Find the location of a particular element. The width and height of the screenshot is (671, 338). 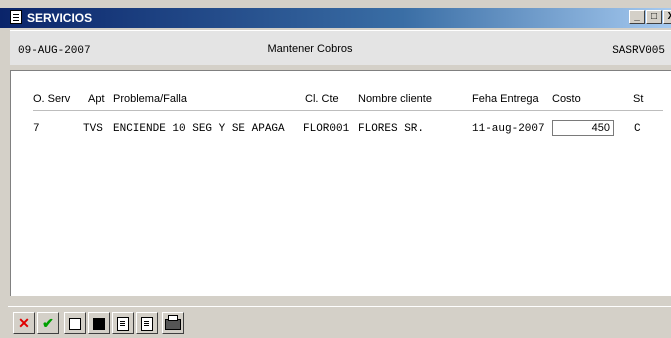

print-icon is located at coordinates (173, 322).